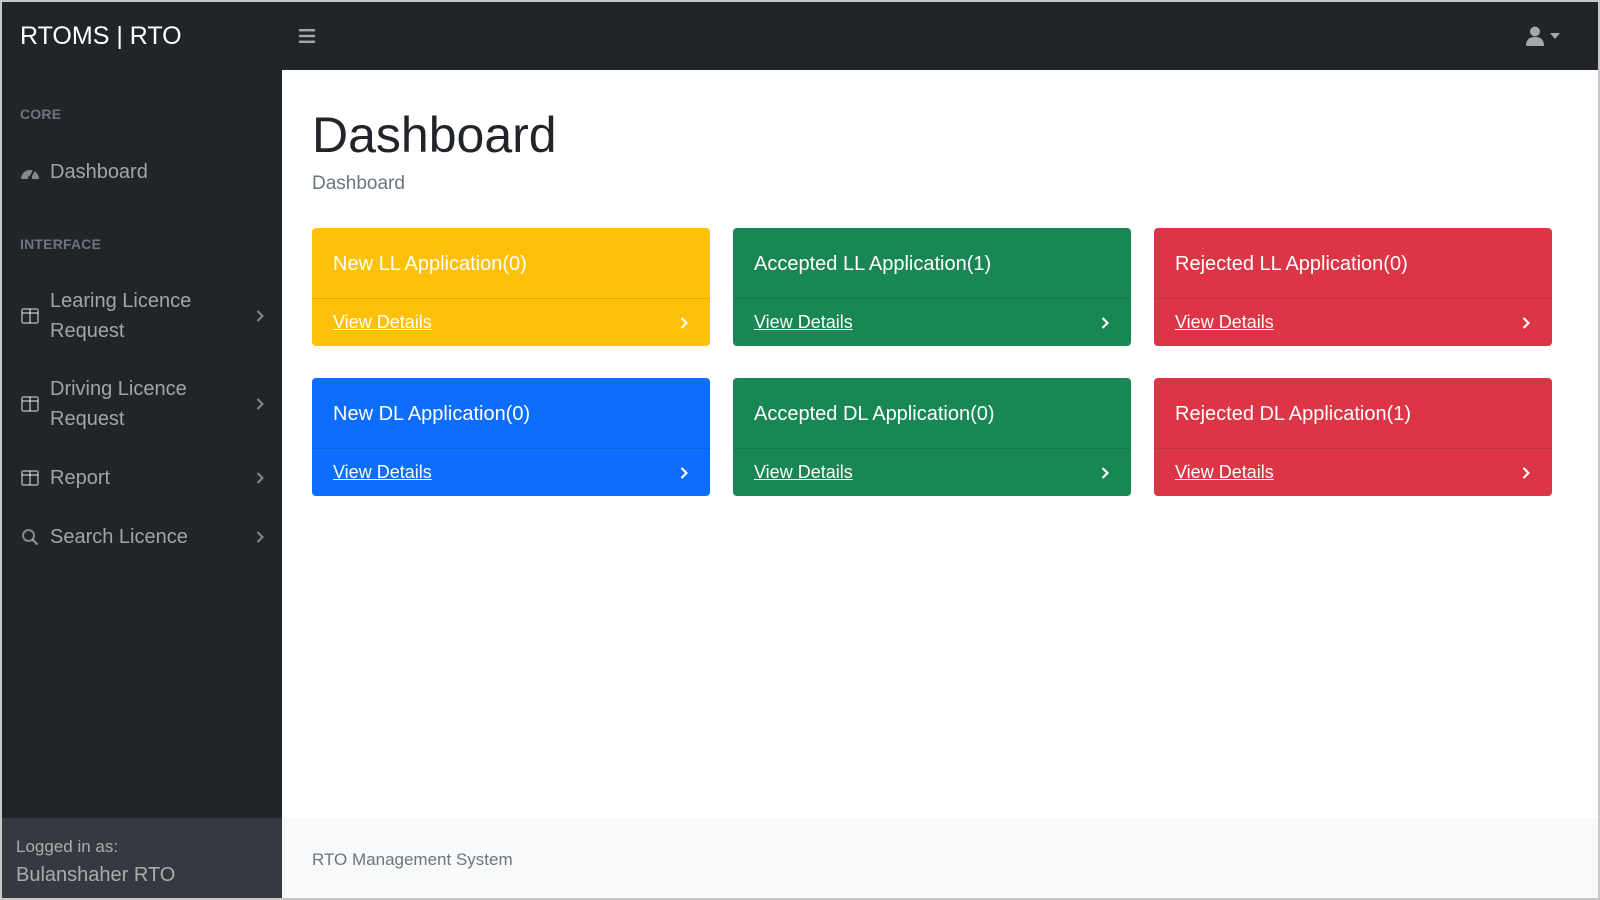 This screenshot has height=900, width=1600. What do you see at coordinates (142, 478) in the screenshot?
I see `sidebar-item-report: Report` at bounding box center [142, 478].